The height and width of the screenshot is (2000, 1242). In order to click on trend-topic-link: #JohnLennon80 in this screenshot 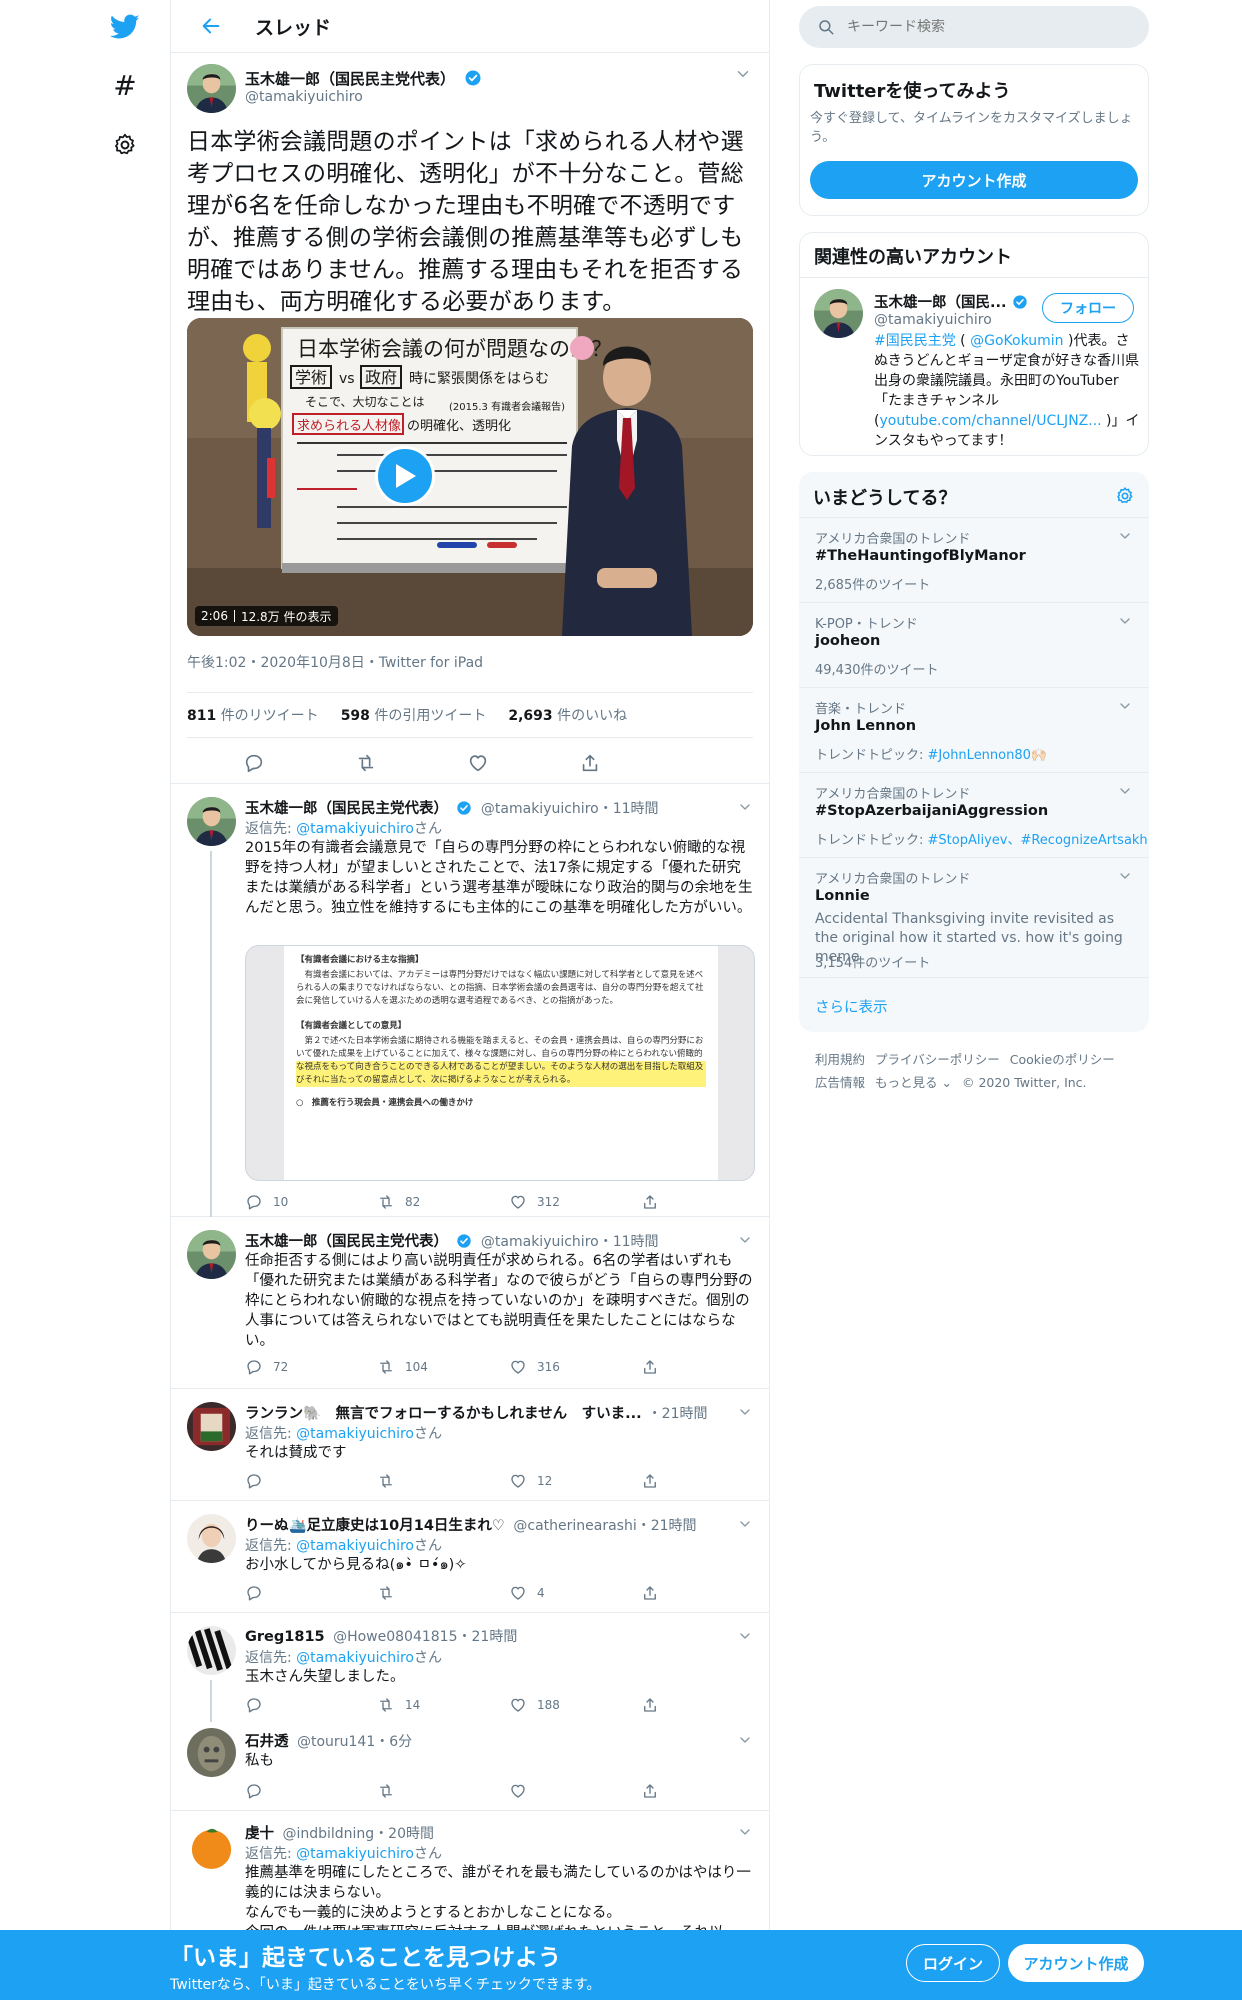, I will do `click(979, 755)`.